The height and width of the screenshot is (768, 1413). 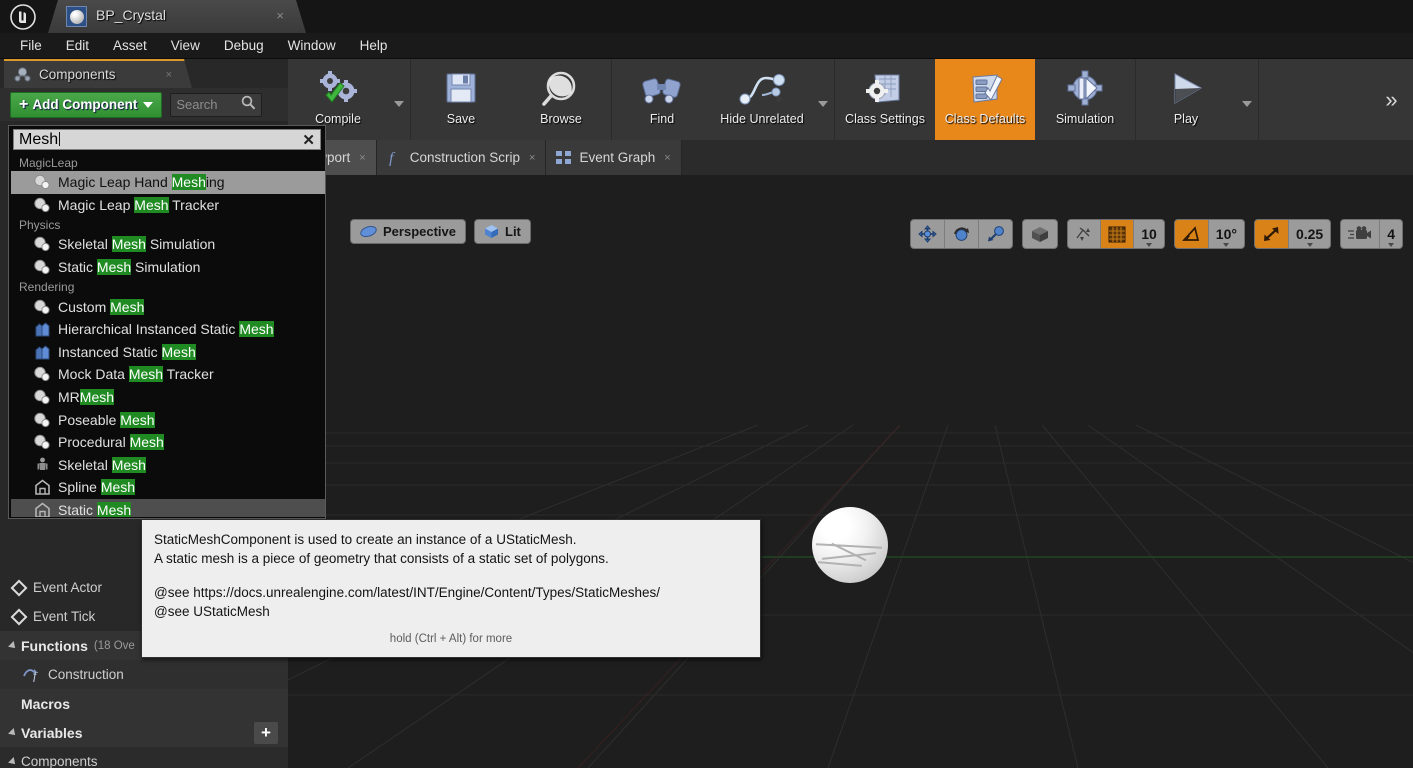 I want to click on browse-button-label: Browse, so click(x=561, y=119).